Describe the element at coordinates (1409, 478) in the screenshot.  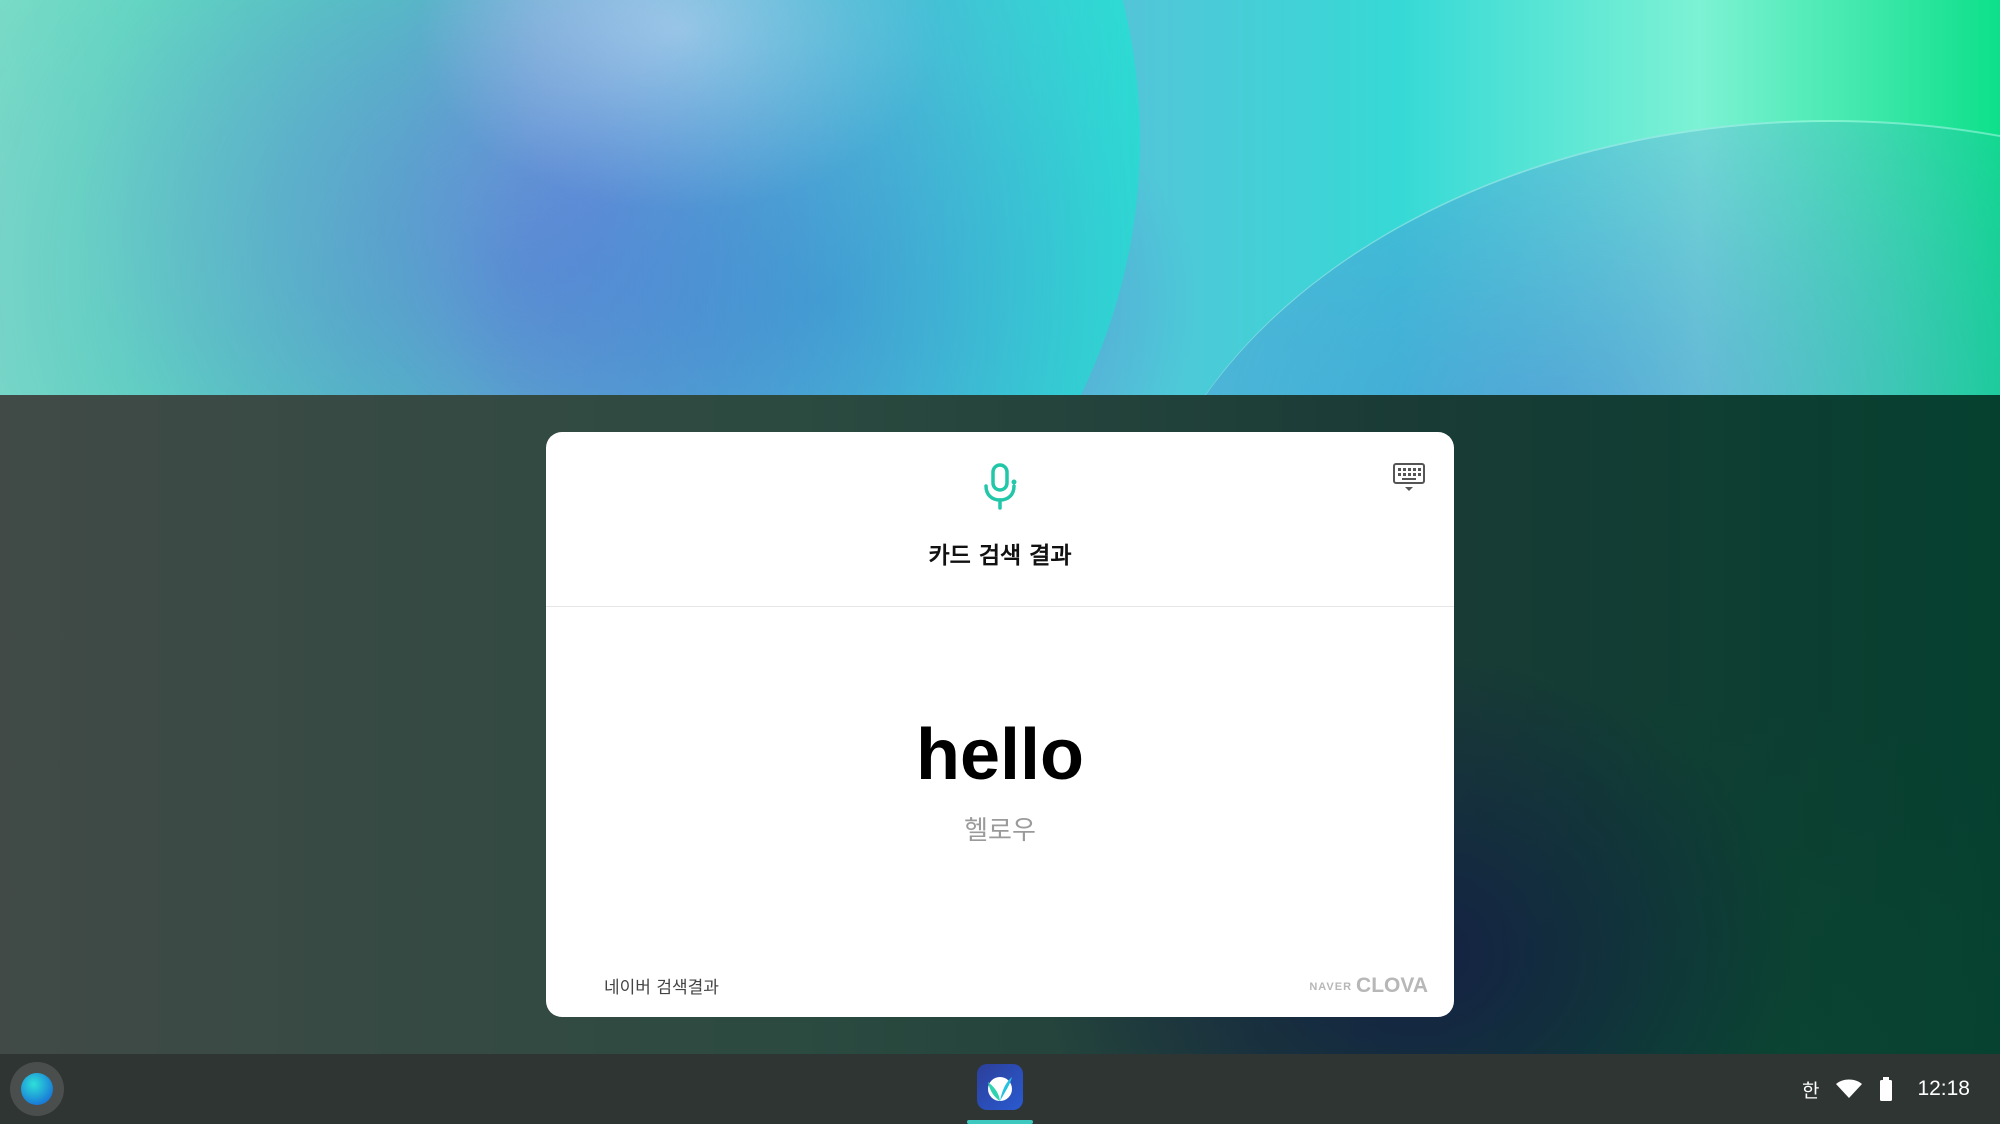
I see `keyboard-icon` at that location.